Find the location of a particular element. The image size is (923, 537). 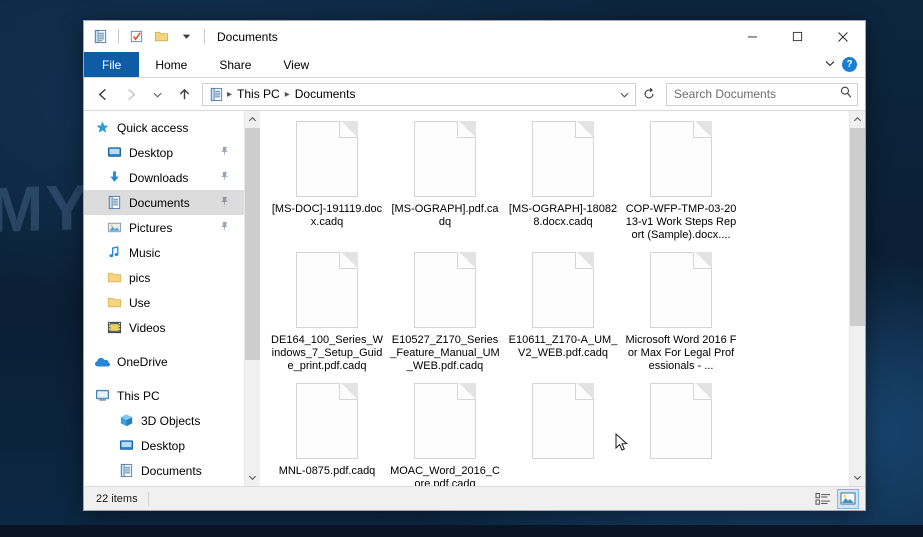

breadcrumb-dropdown-icon is located at coordinates (624, 94).